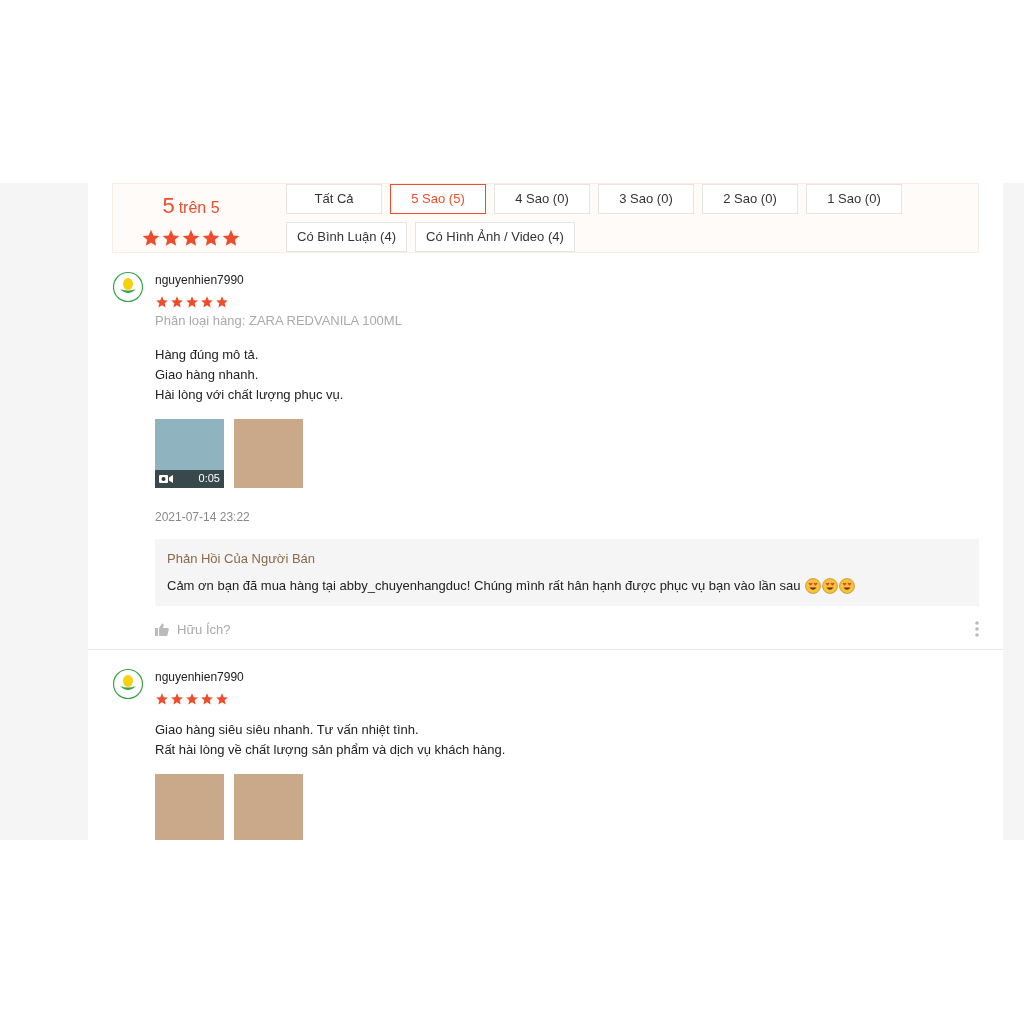 The height and width of the screenshot is (1024, 1024). Describe the element at coordinates (438, 199) in the screenshot. I see `filter-button: 5 Sao (5)` at that location.